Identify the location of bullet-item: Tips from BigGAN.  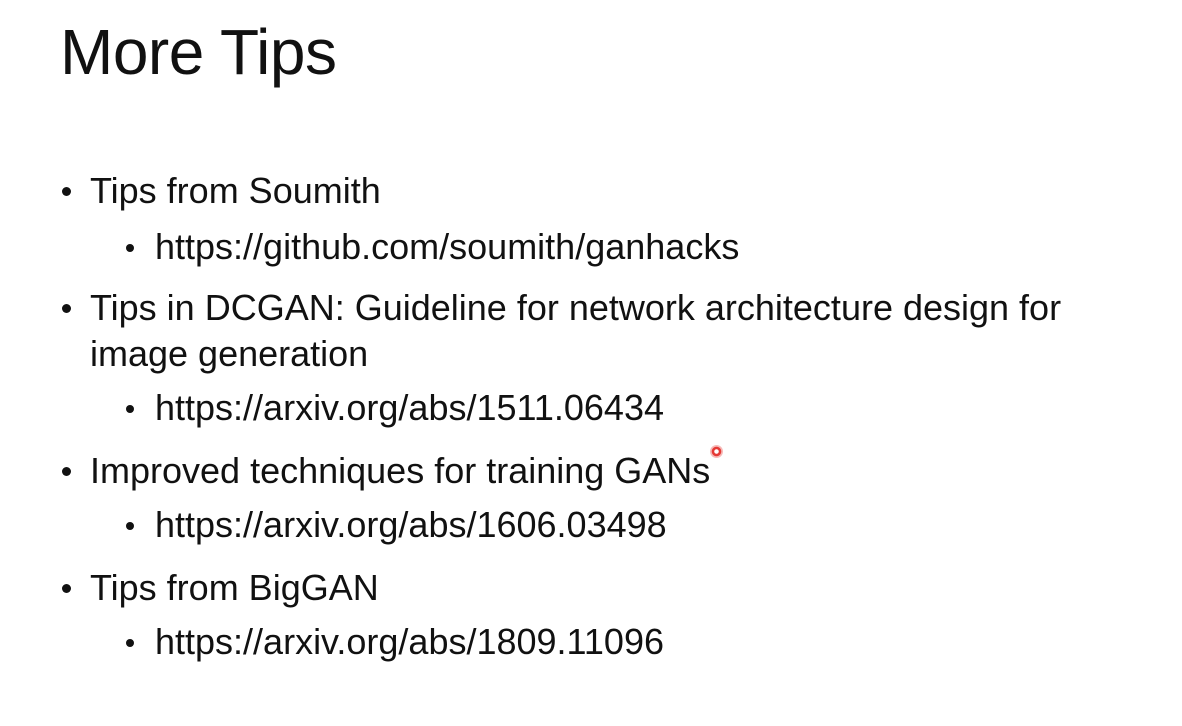
(596, 588).